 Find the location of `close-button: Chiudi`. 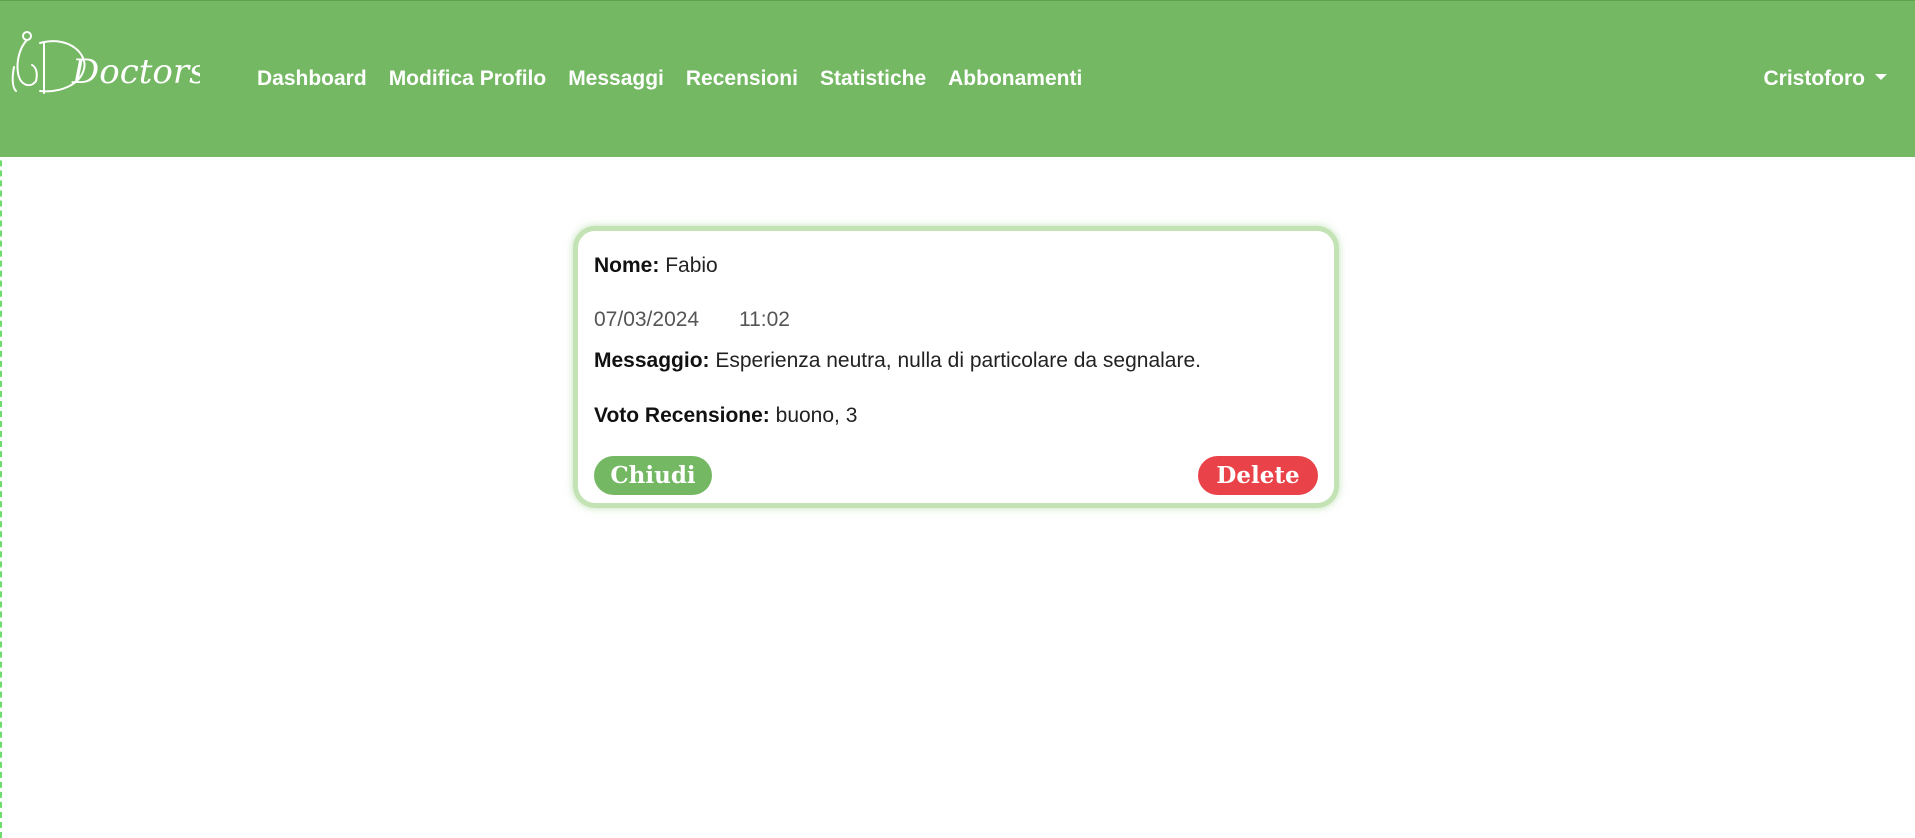

close-button: Chiudi is located at coordinates (653, 475).